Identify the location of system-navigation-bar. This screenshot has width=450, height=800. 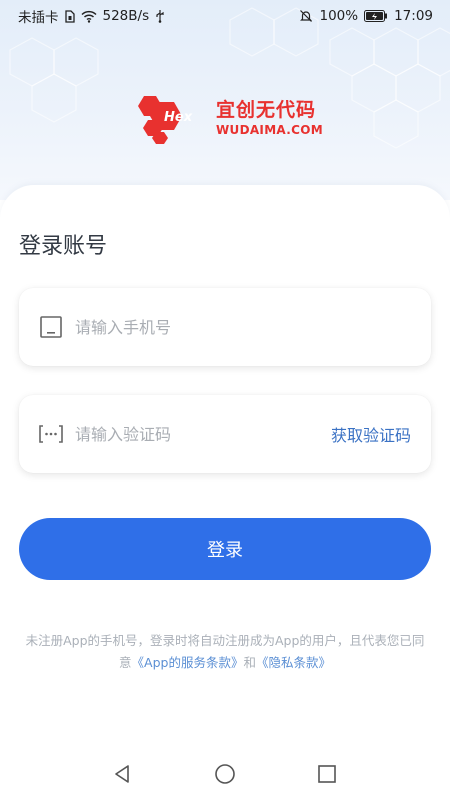
(225, 774).